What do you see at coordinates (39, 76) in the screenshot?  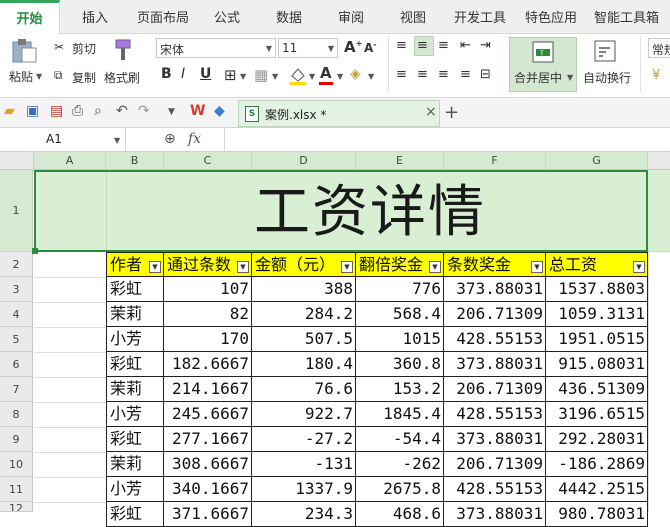 I see `paste-dropdown-icon: ▼` at bounding box center [39, 76].